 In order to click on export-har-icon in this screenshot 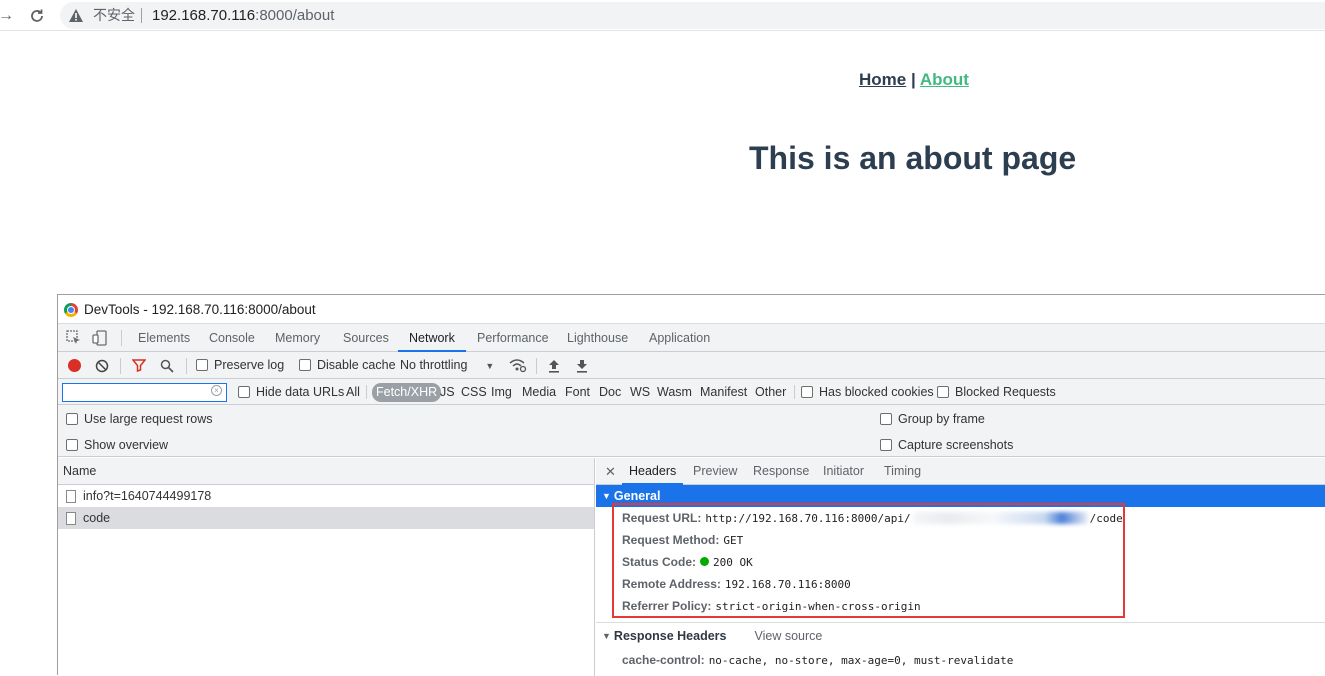, I will do `click(582, 366)`.